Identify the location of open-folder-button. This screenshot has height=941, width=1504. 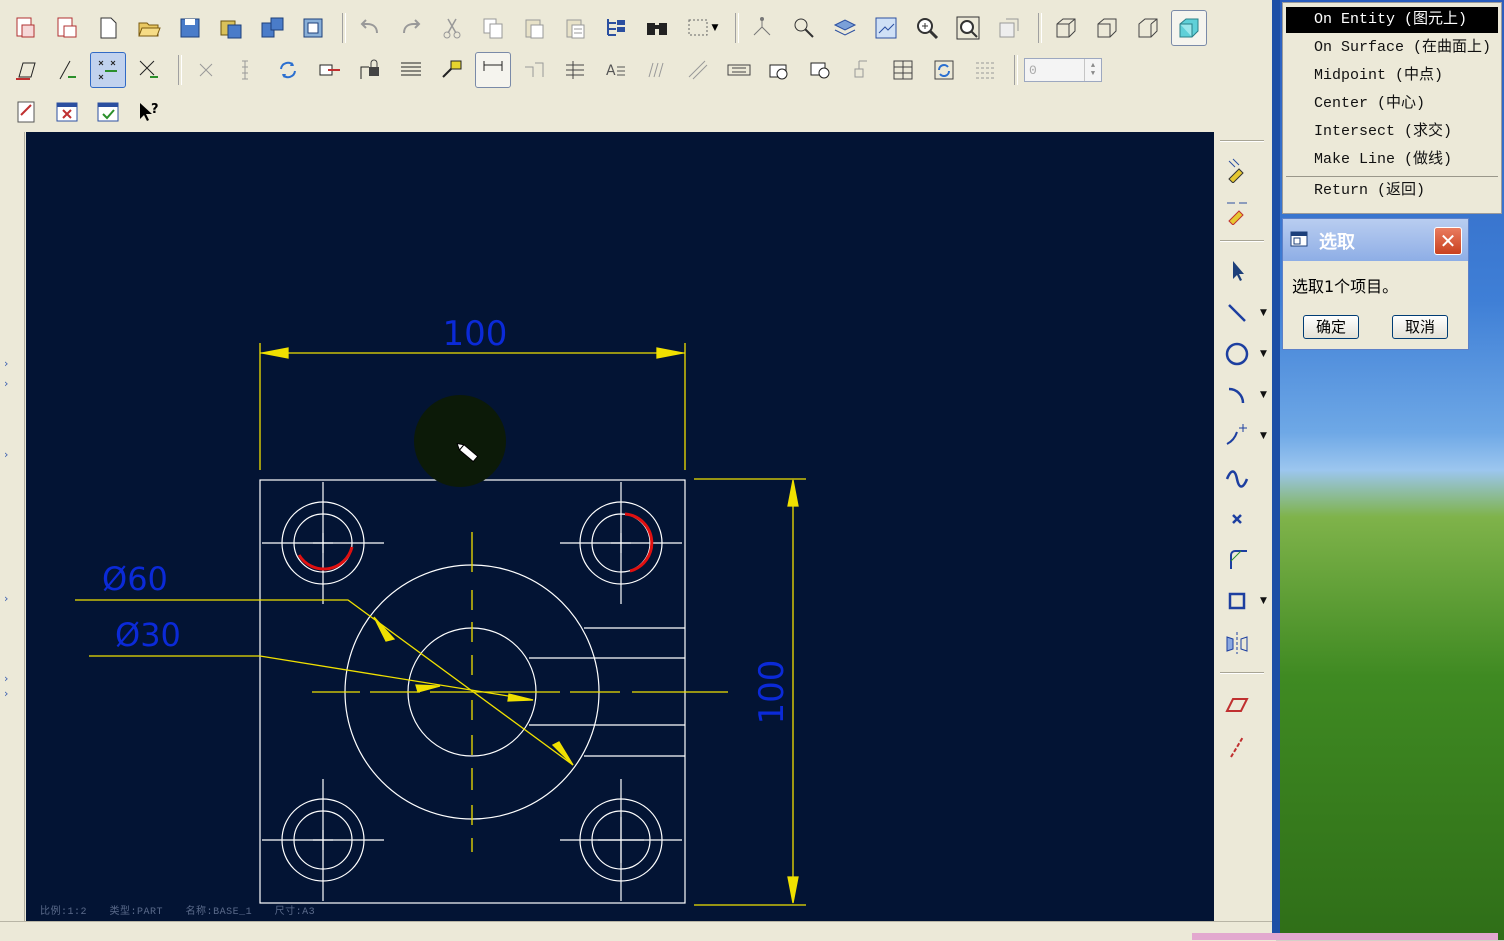
(149, 28).